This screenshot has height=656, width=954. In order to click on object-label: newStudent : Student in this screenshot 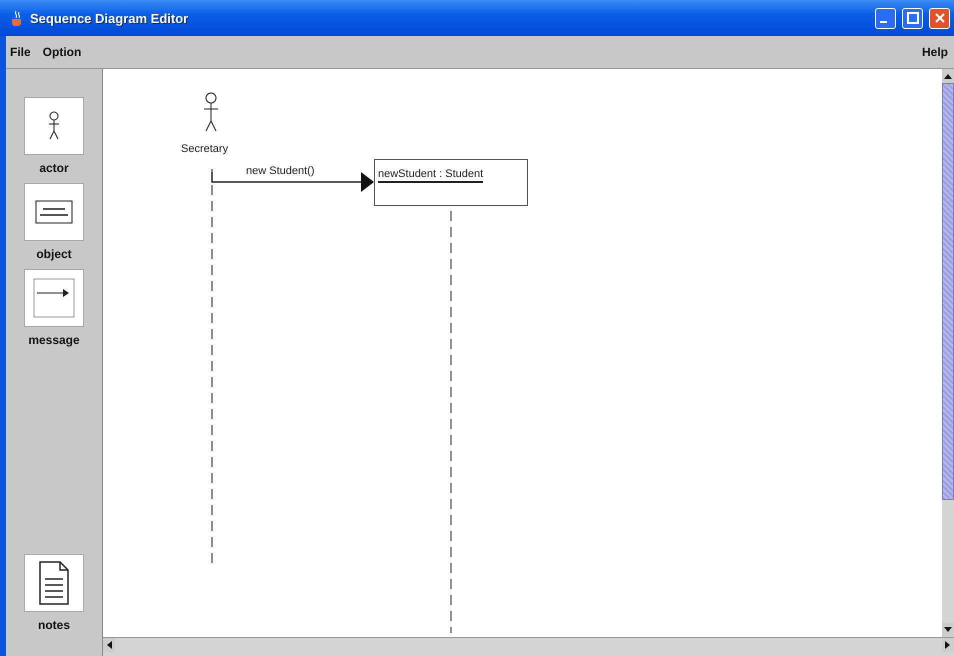, I will do `click(431, 175)`.